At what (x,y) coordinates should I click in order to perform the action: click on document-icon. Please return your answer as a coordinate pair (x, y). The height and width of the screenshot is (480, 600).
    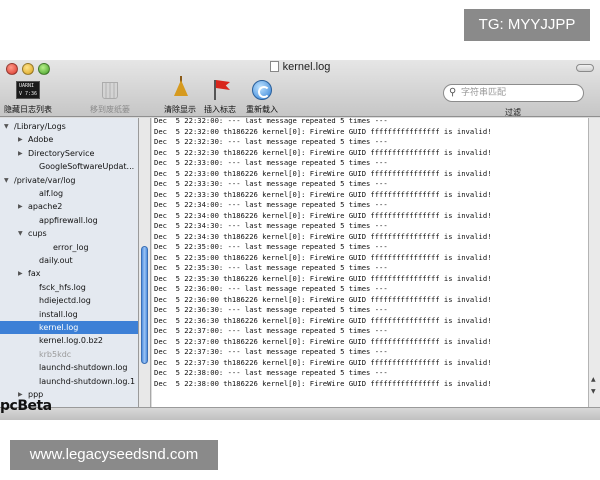
    Looking at the image, I should click on (274, 66).